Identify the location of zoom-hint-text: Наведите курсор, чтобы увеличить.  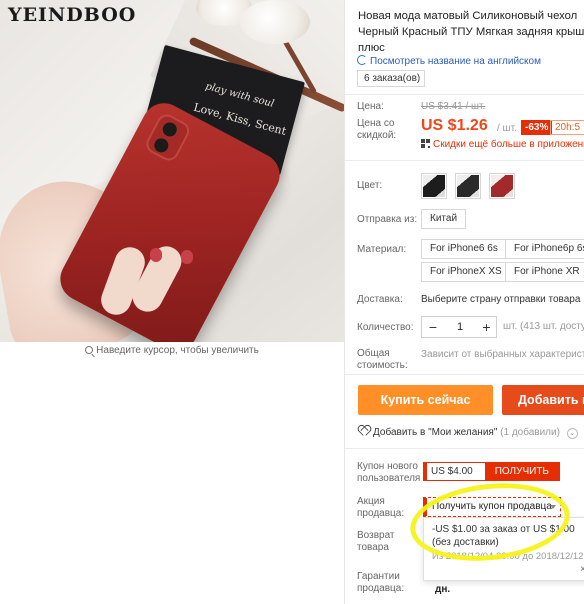
(177, 350).